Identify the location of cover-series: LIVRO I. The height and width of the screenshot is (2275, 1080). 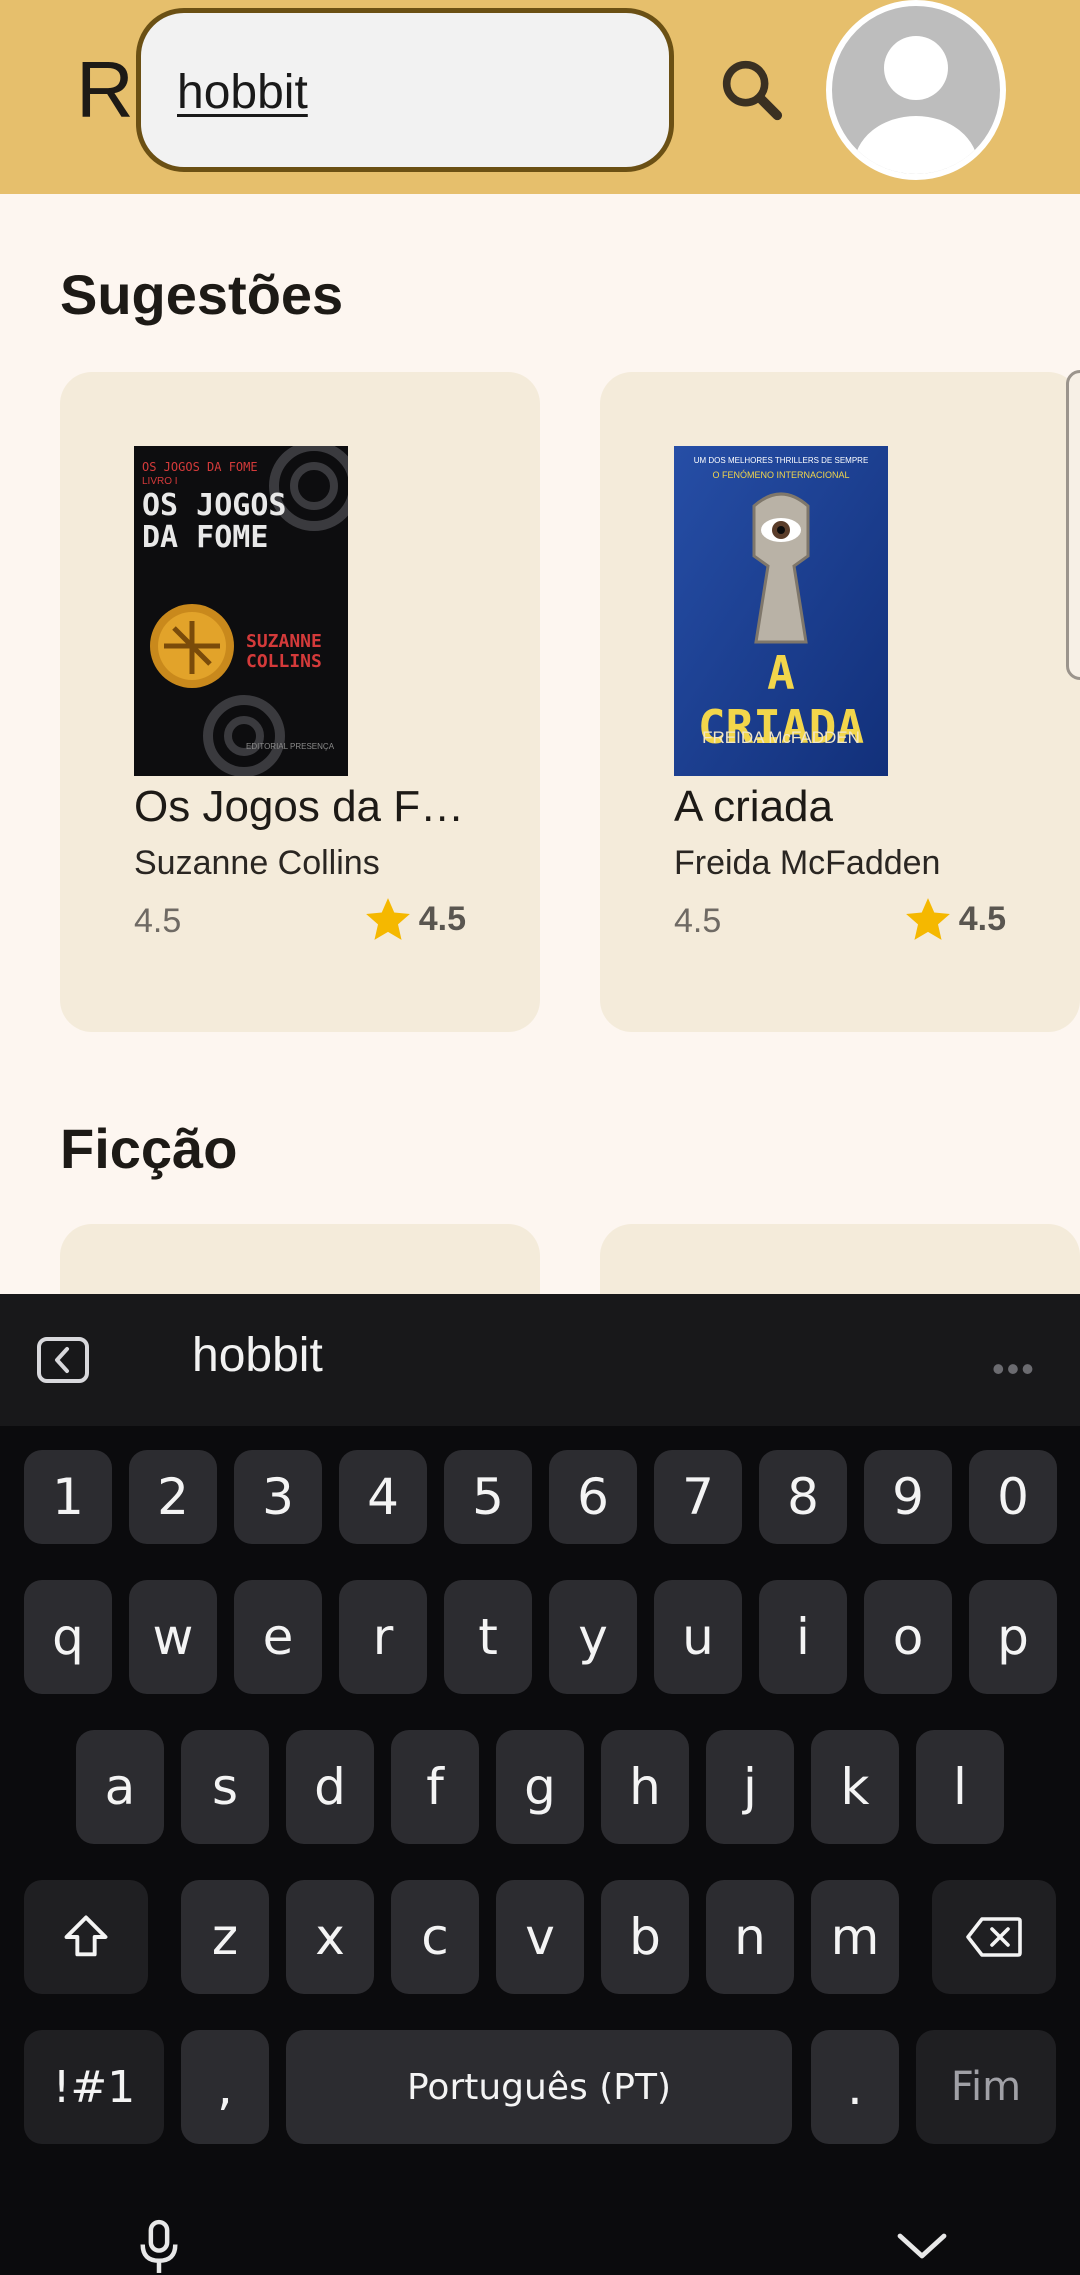
(160, 481).